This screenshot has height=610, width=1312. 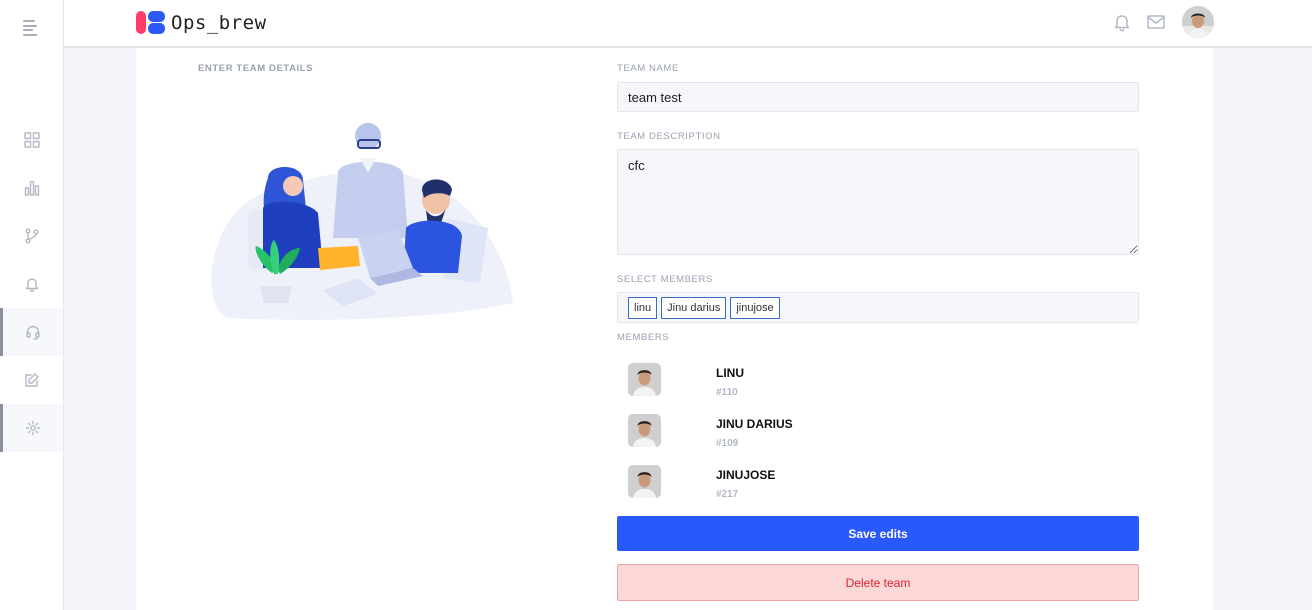 I want to click on gear-icon, so click(x=33, y=428).